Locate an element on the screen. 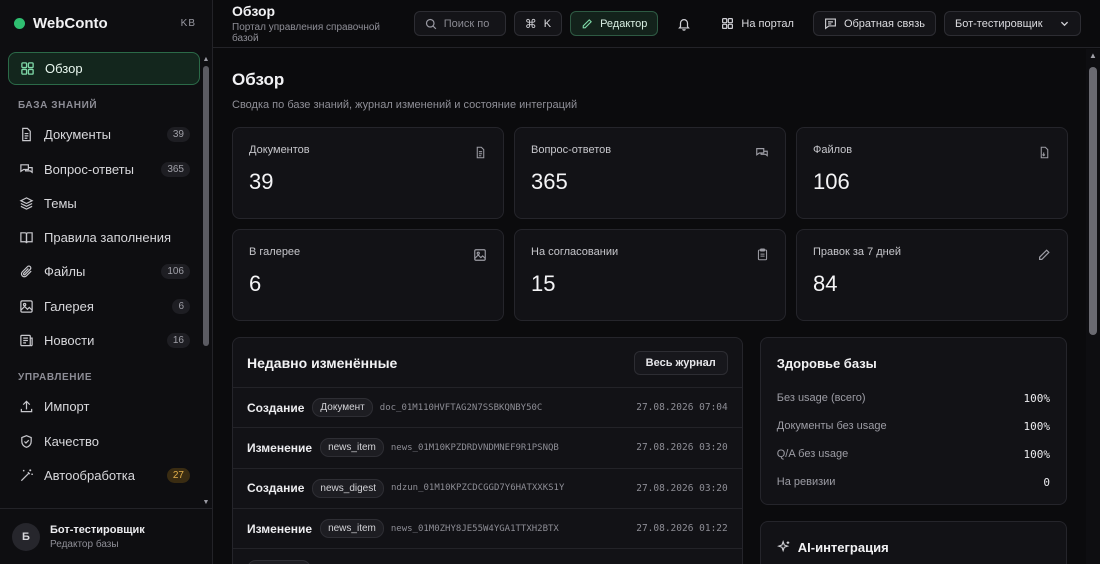  editor-button: Редактор is located at coordinates (614, 23).